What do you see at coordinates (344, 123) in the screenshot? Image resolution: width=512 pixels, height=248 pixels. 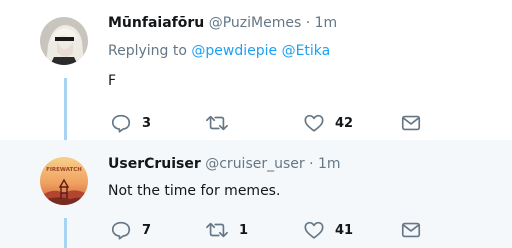 I see `like-count: 42` at bounding box center [344, 123].